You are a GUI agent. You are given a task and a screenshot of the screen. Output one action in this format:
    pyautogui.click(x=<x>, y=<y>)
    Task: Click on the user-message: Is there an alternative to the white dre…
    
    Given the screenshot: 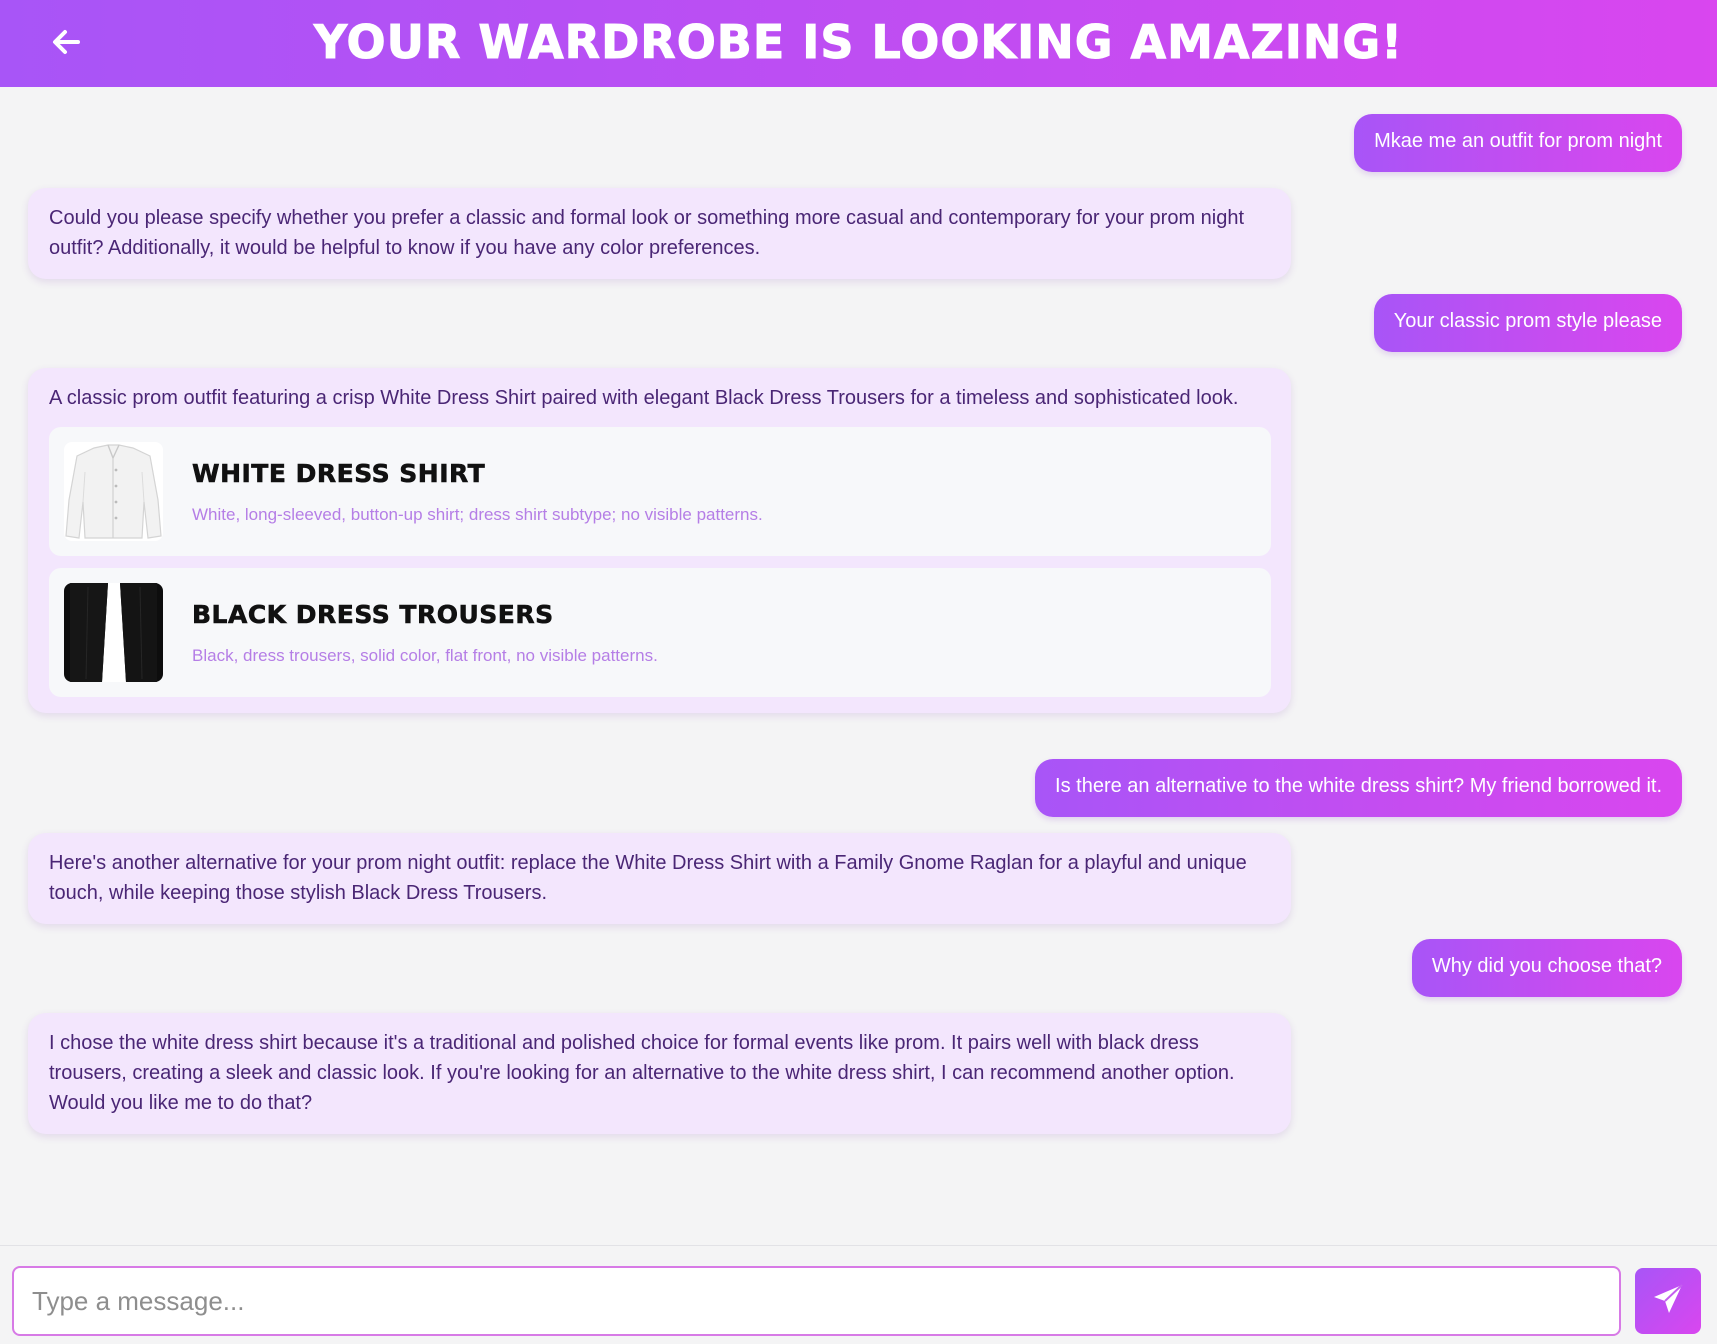 What is the action you would take?
    pyautogui.click(x=1358, y=788)
    